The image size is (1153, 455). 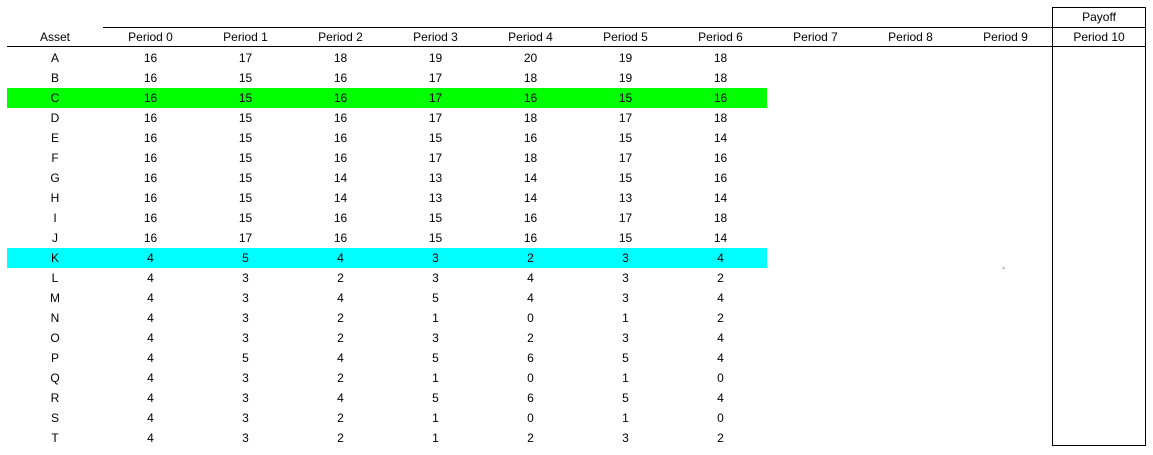 What do you see at coordinates (55, 338) in the screenshot?
I see `asset-label: O` at bounding box center [55, 338].